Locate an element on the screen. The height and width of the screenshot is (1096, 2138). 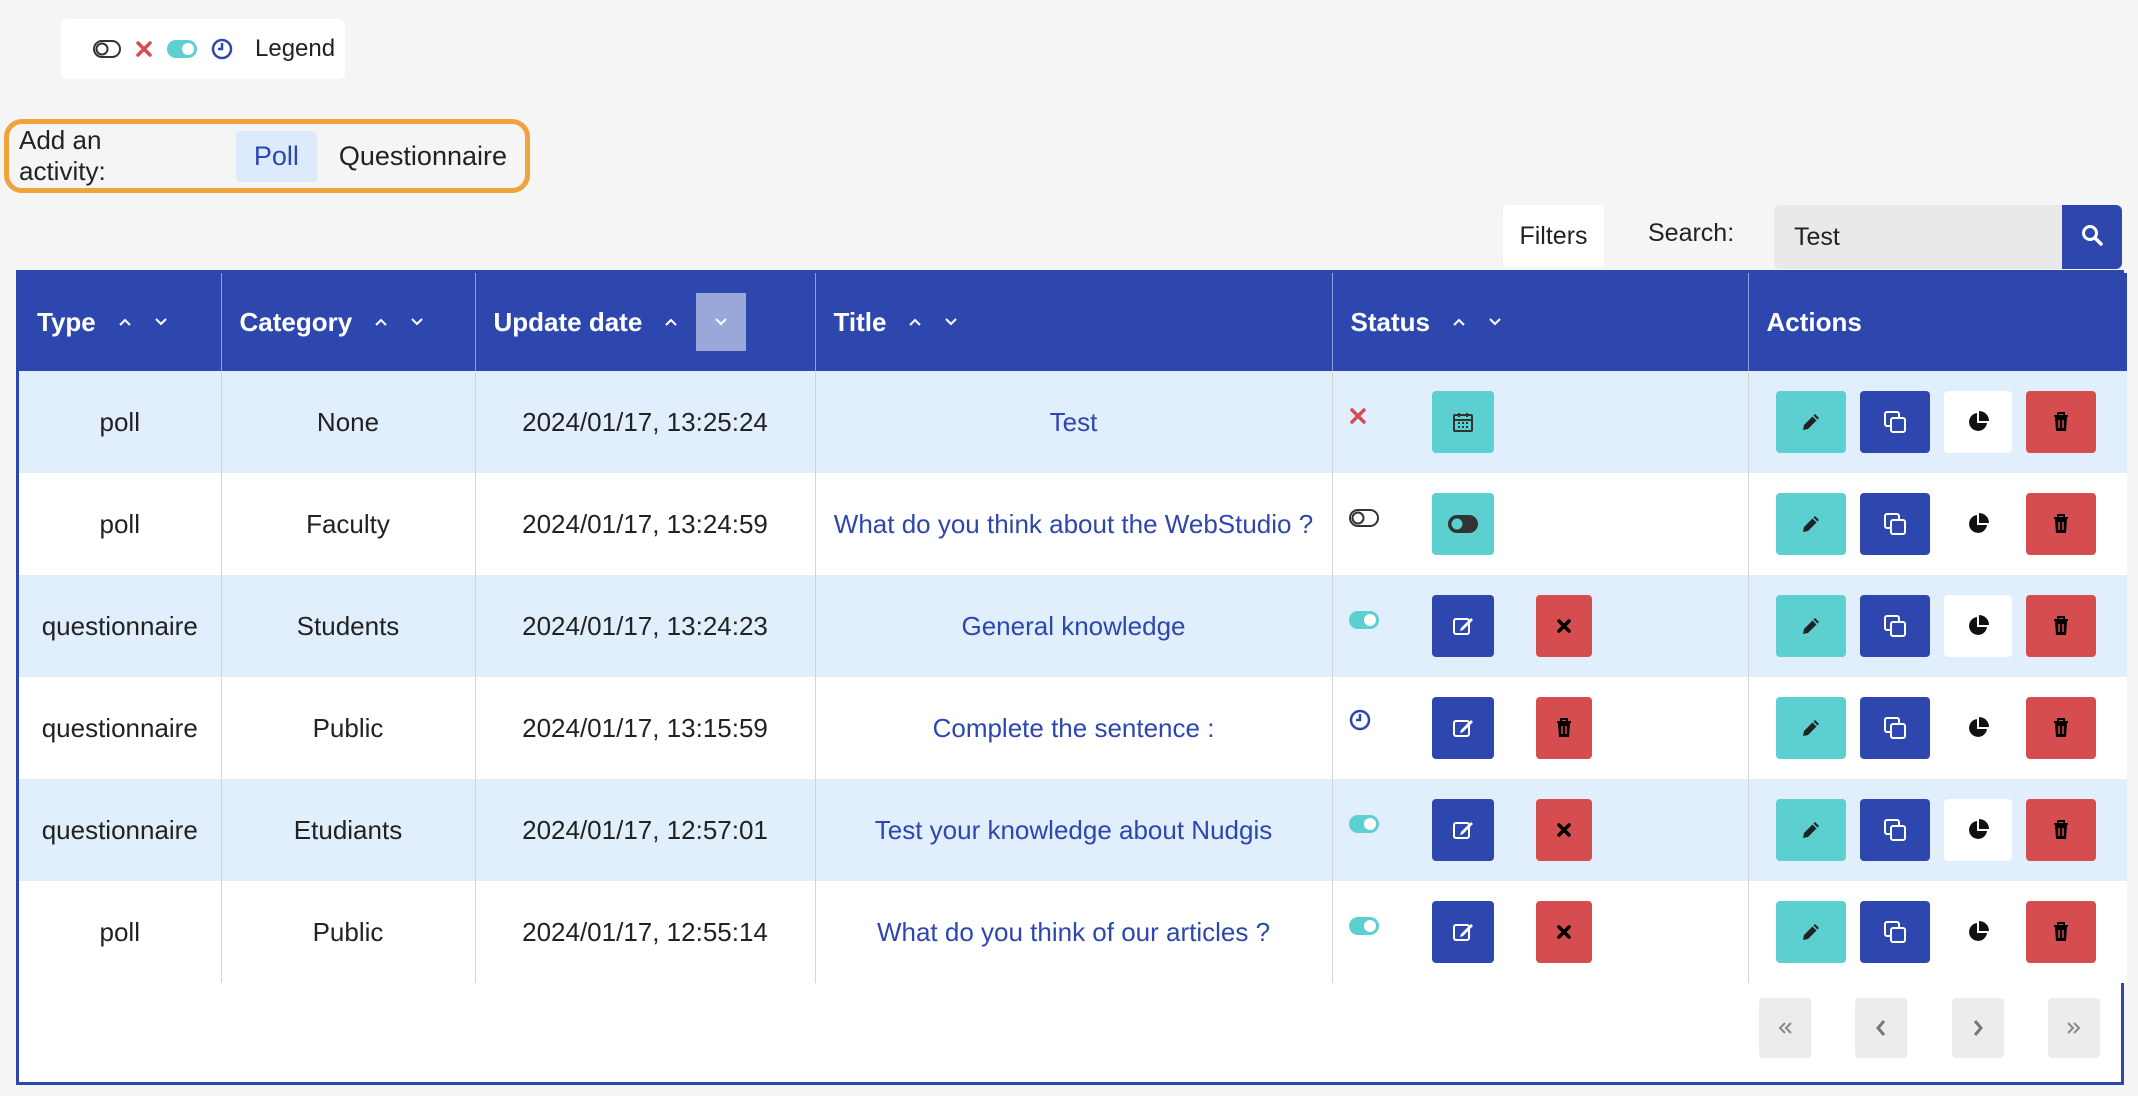
chevron-down-icon is located at coordinates (1495, 322).